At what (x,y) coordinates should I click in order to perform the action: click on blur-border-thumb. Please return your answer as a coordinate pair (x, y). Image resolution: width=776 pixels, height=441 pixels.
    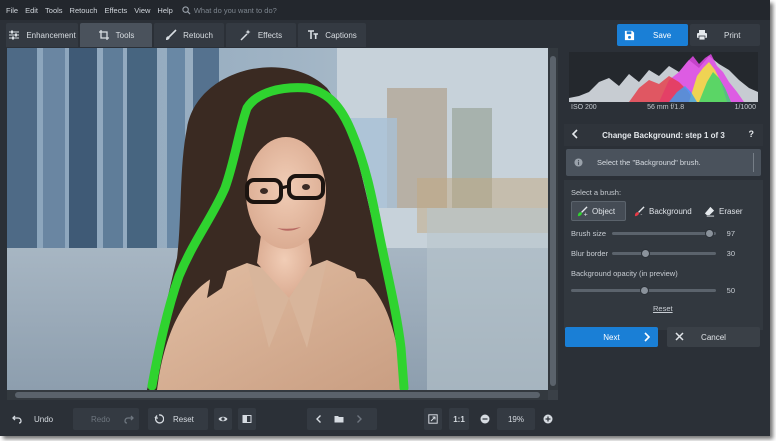
    Looking at the image, I should click on (645, 253).